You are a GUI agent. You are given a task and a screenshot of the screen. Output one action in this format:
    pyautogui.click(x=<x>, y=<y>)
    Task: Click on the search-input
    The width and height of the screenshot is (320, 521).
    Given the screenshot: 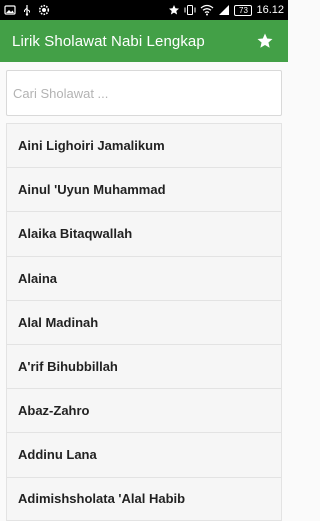 What is the action you would take?
    pyautogui.click(x=144, y=93)
    